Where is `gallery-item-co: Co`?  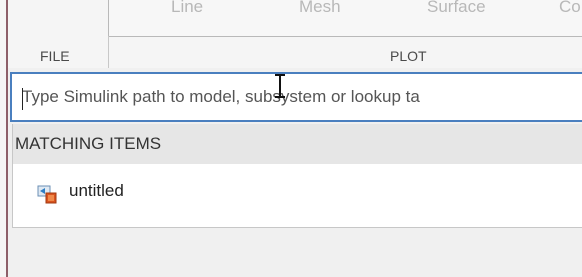
gallery-item-co: Co is located at coordinates (570, 8).